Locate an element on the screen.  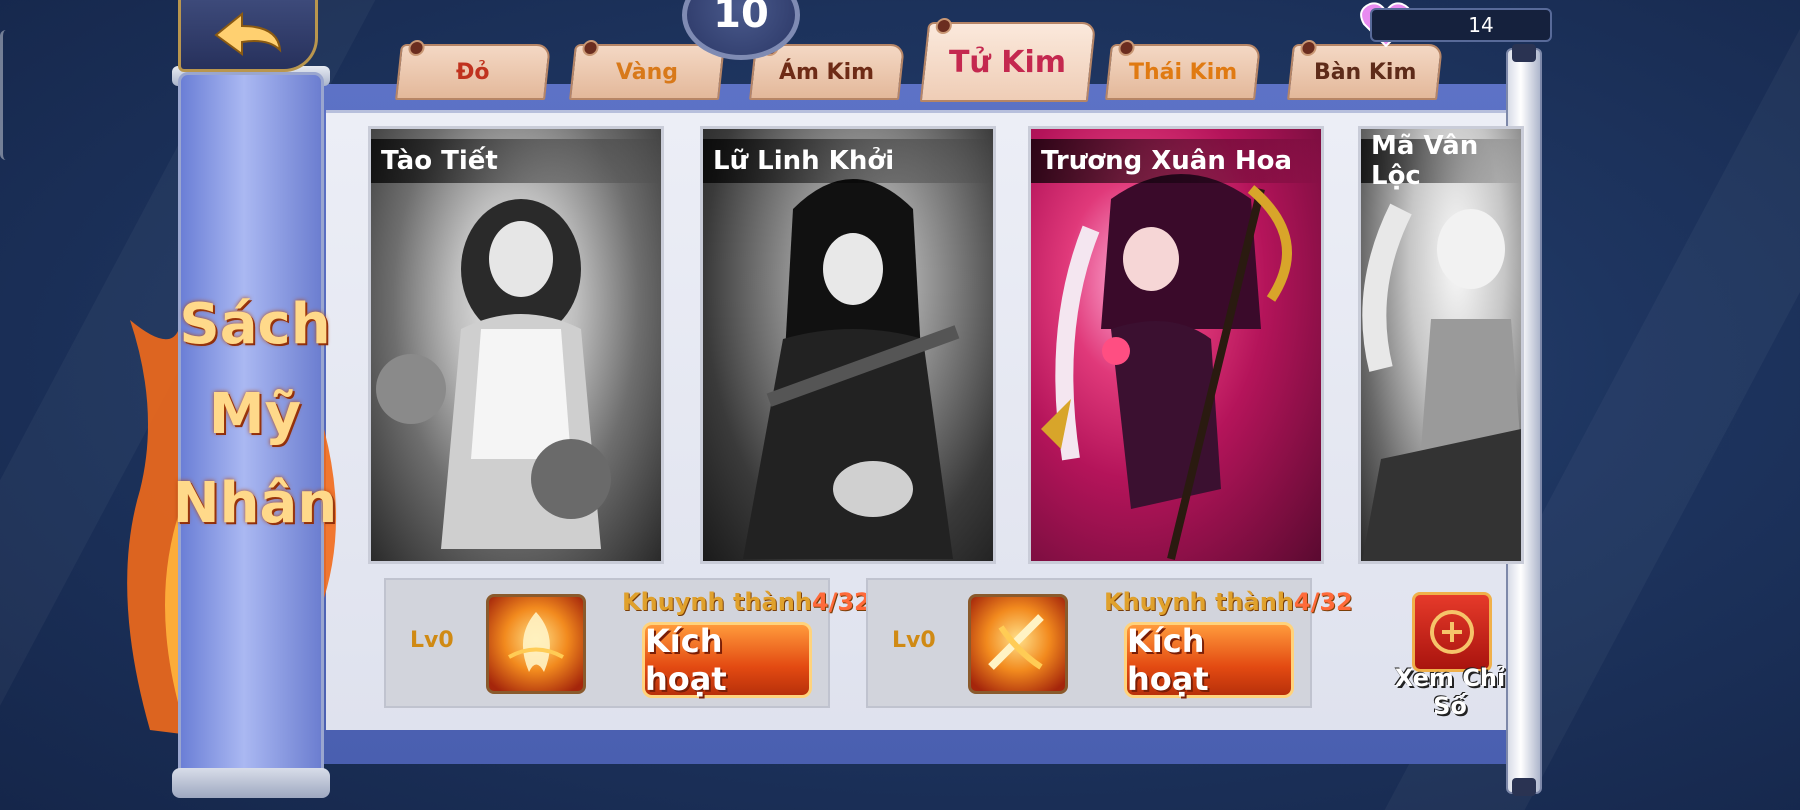
scroll-icon is located at coordinates (1452, 632).